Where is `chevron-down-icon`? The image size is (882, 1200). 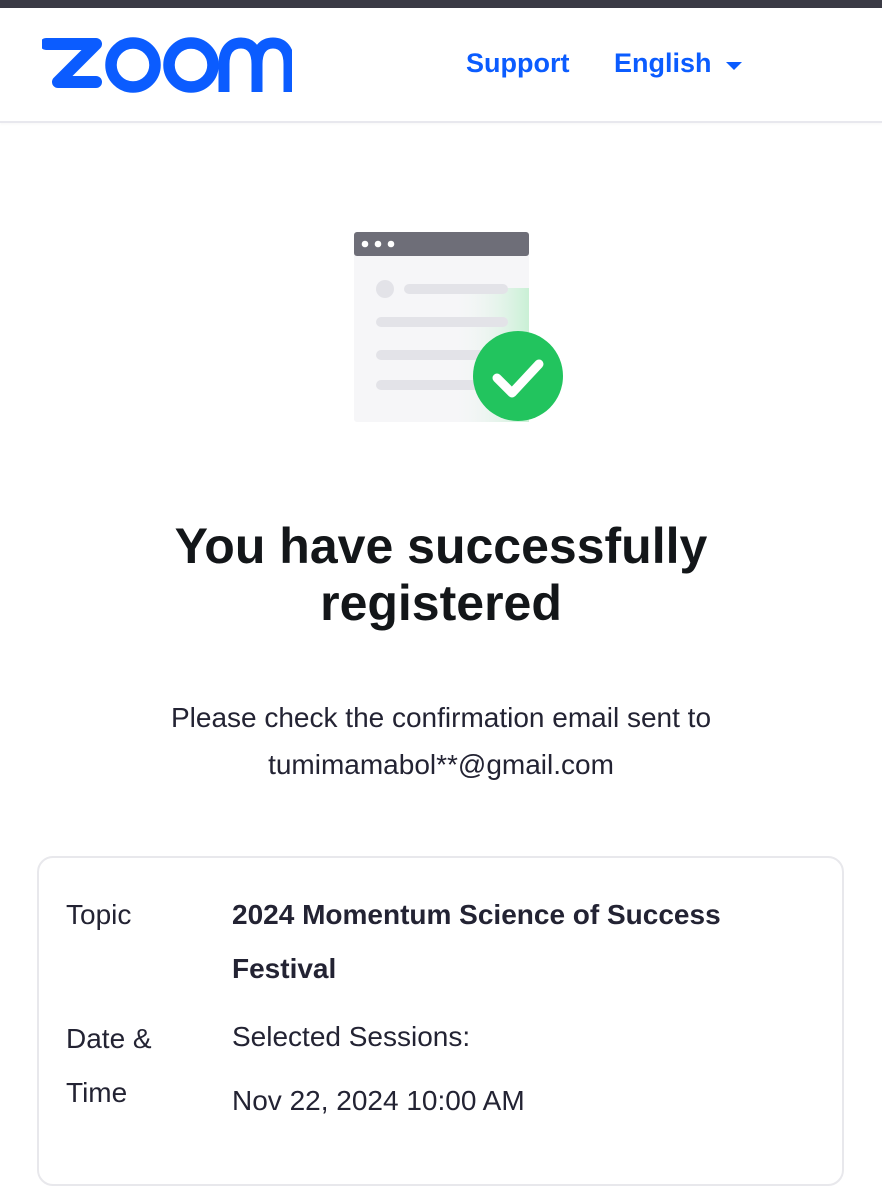
chevron-down-icon is located at coordinates (733, 65).